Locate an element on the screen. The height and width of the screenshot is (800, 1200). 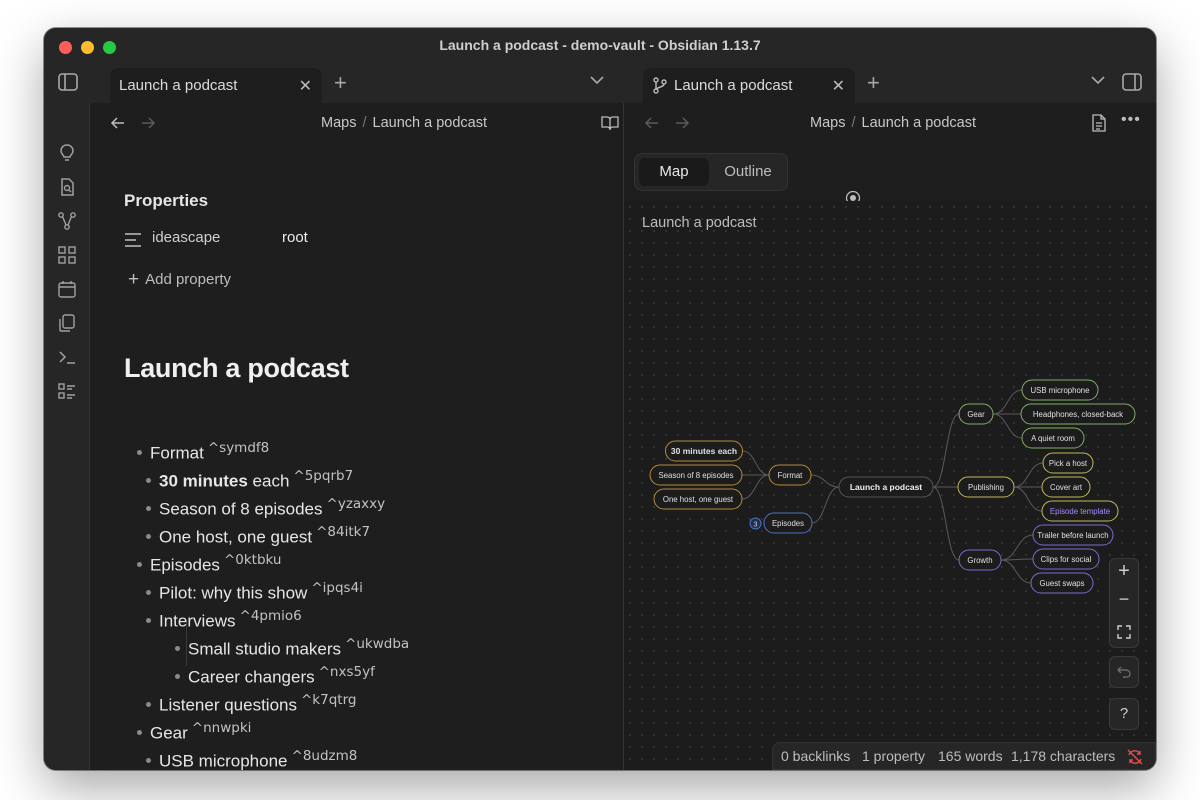
mindmap-node-episodes: Episodes is located at coordinates (788, 523).